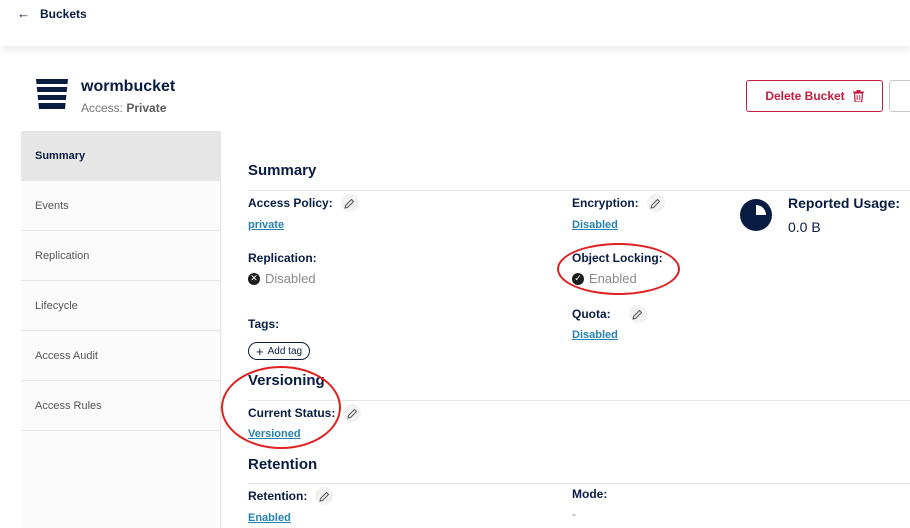 This screenshot has height=528, width=910. I want to click on replication-label: Replication:, so click(282, 258).